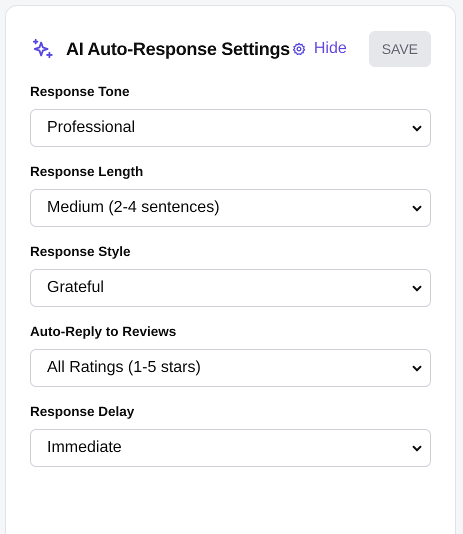  I want to click on card-title: AI Auto-Response Settings, so click(178, 49).